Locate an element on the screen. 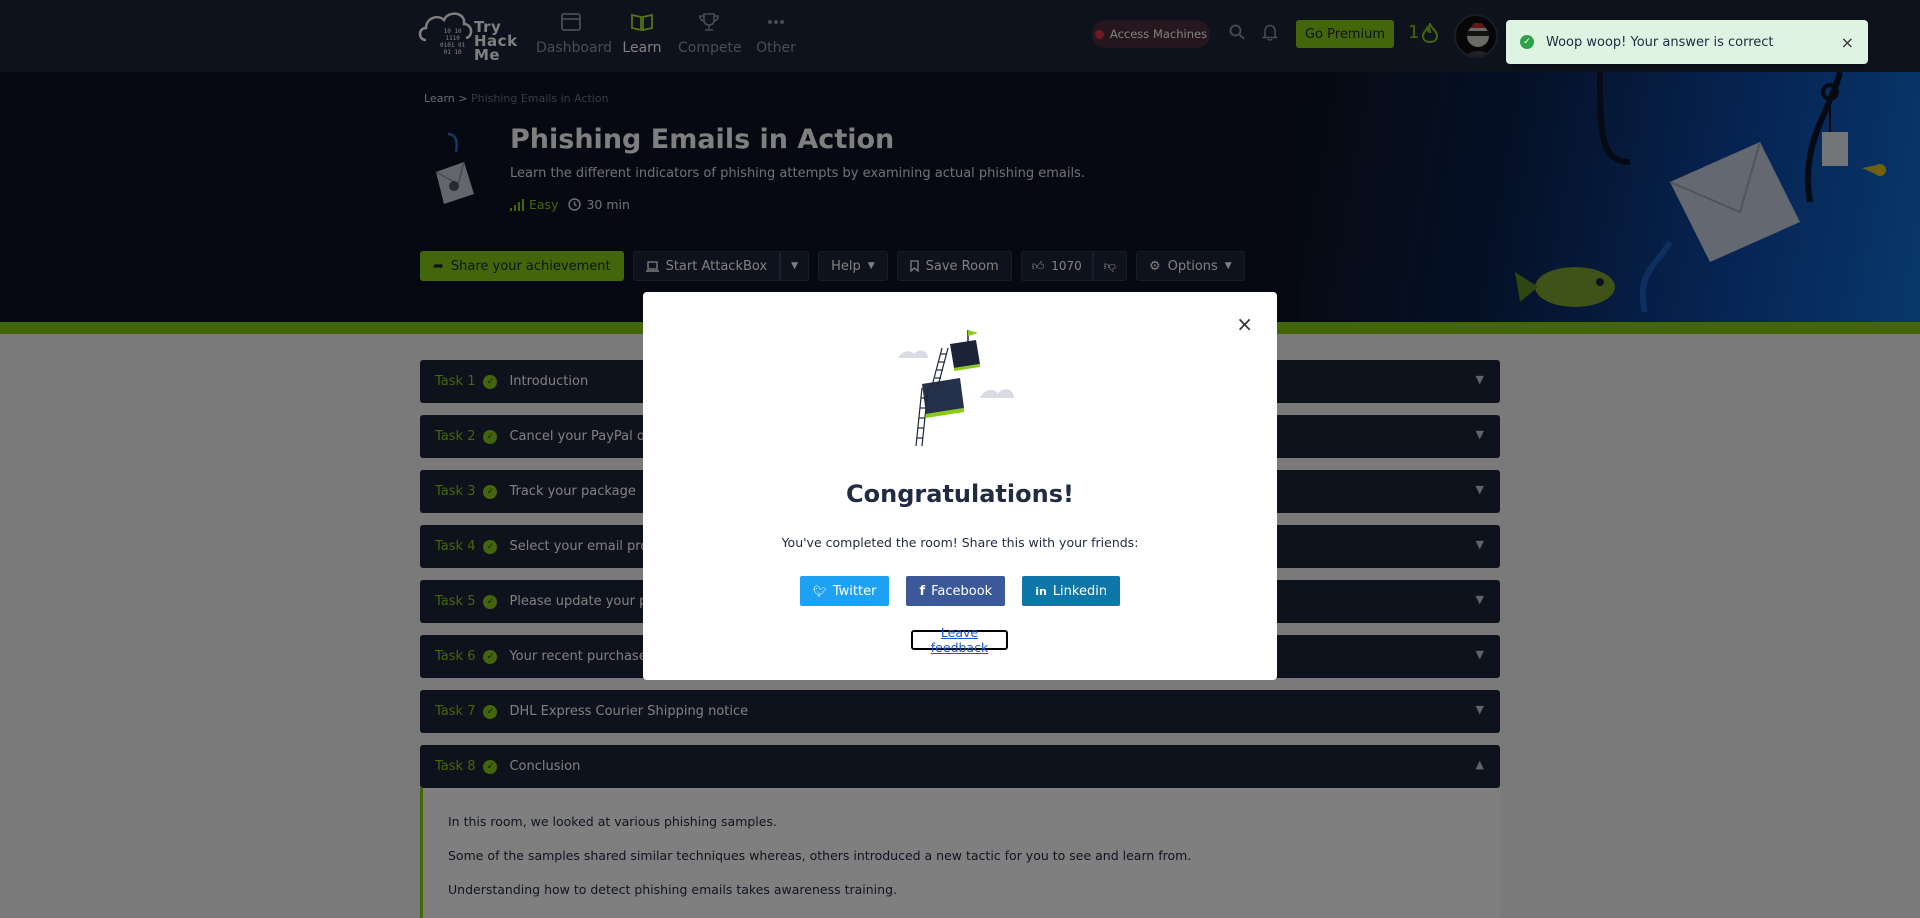 The width and height of the screenshot is (1920, 918). linkedin-icon: in is located at coordinates (1041, 591).